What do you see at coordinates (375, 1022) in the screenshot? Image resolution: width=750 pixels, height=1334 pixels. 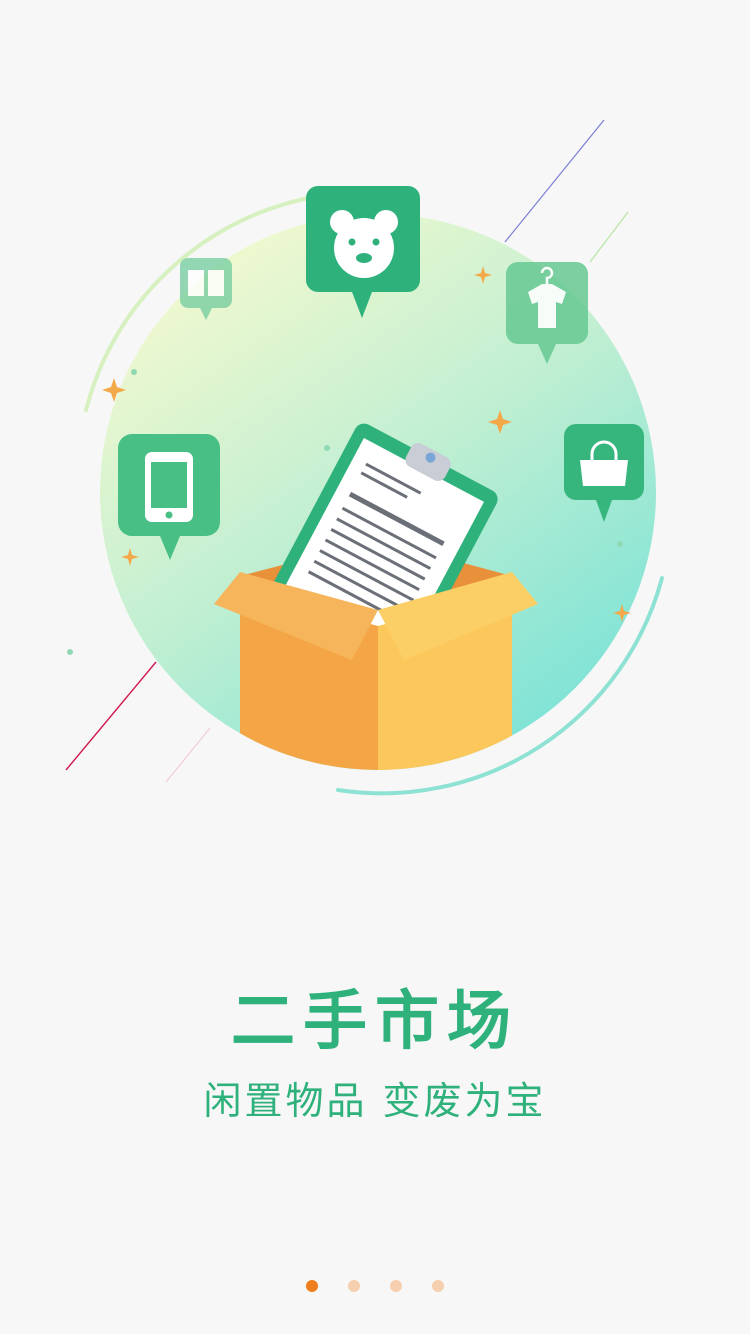 I see `page-title: 二手市场` at bounding box center [375, 1022].